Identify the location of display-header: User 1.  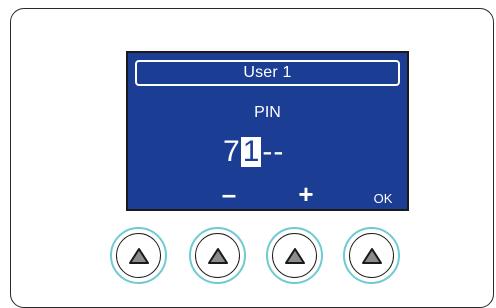
(267, 73).